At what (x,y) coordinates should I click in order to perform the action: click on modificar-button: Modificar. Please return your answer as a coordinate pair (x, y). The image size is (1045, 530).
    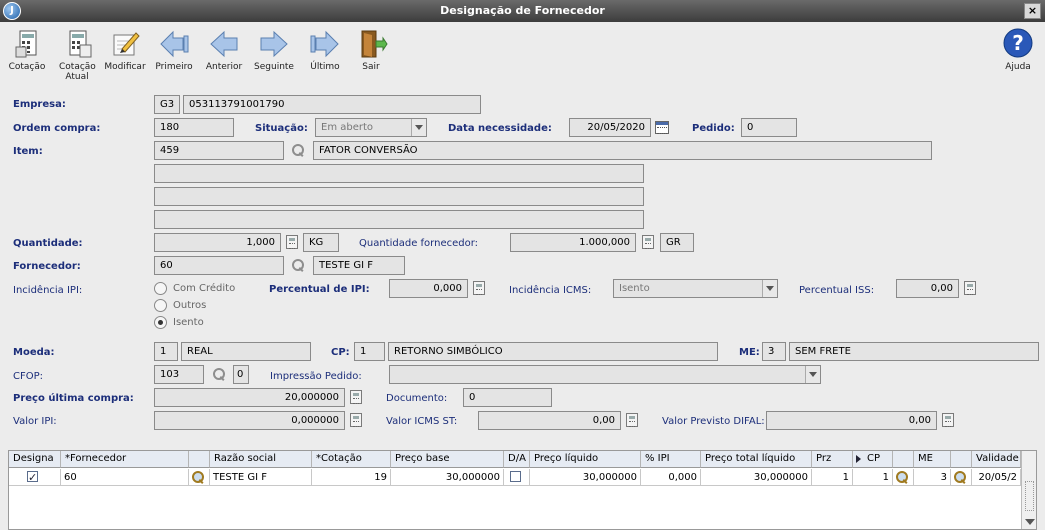
    Looking at the image, I should click on (125, 49).